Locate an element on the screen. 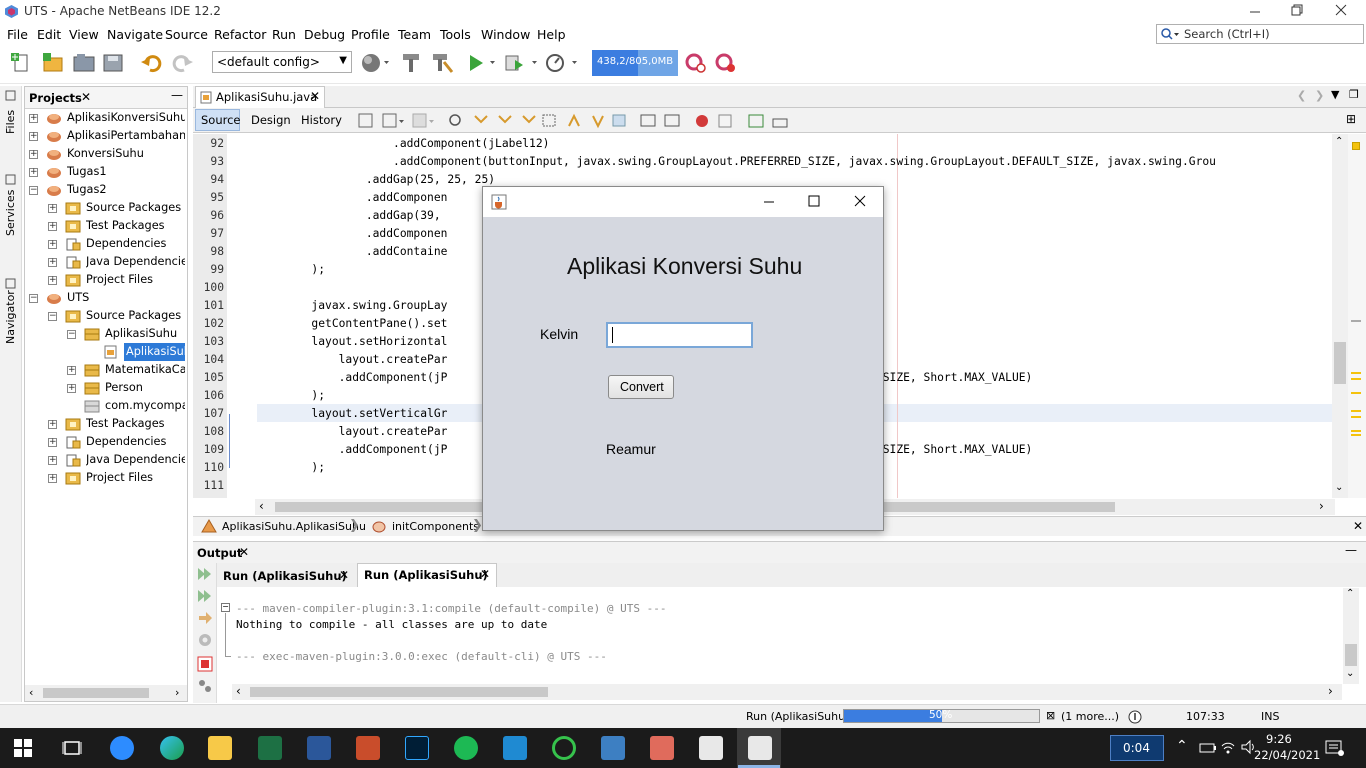 The image size is (1366, 768). services-tab: Services is located at coordinates (10, 213).